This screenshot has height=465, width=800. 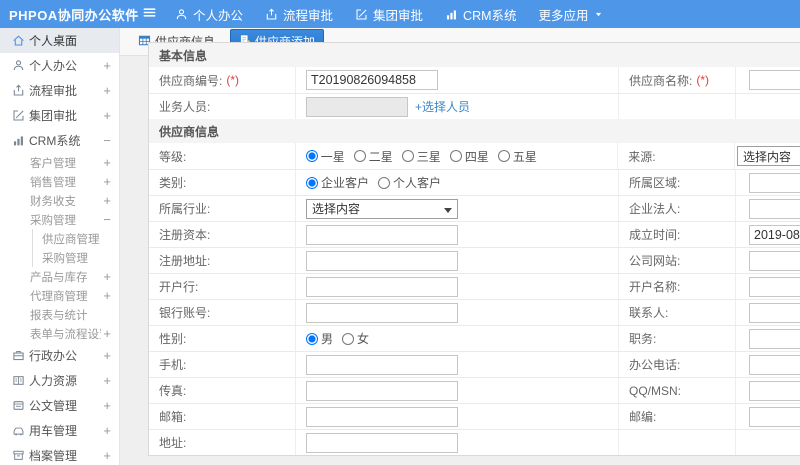 I want to click on mobile-input, so click(x=382, y=364).